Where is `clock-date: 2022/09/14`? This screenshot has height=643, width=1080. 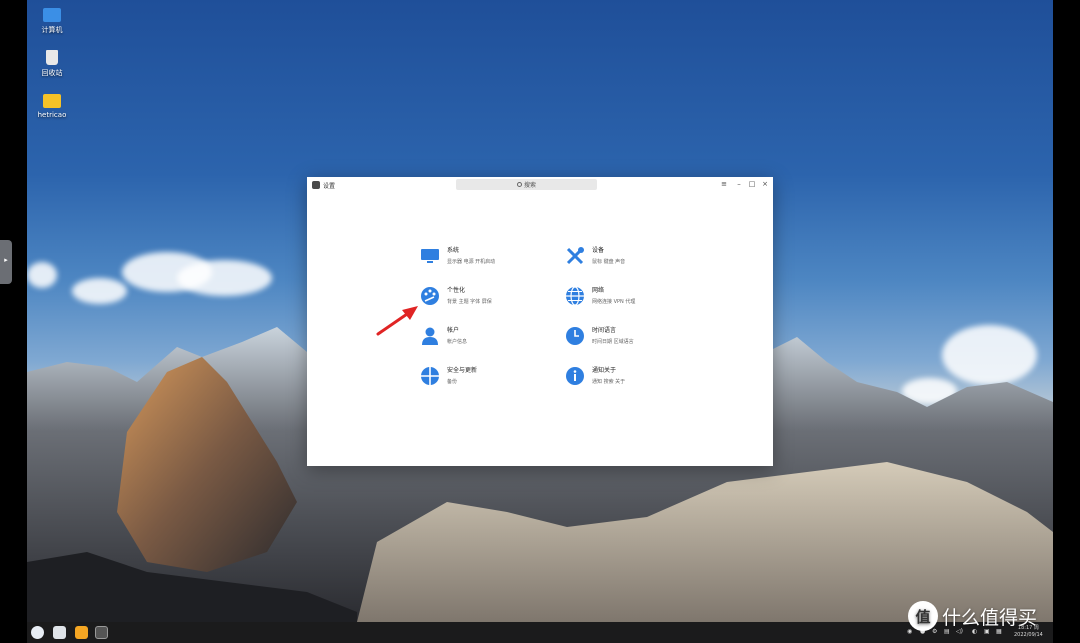 clock-date: 2022/09/14 is located at coordinates (1028, 635).